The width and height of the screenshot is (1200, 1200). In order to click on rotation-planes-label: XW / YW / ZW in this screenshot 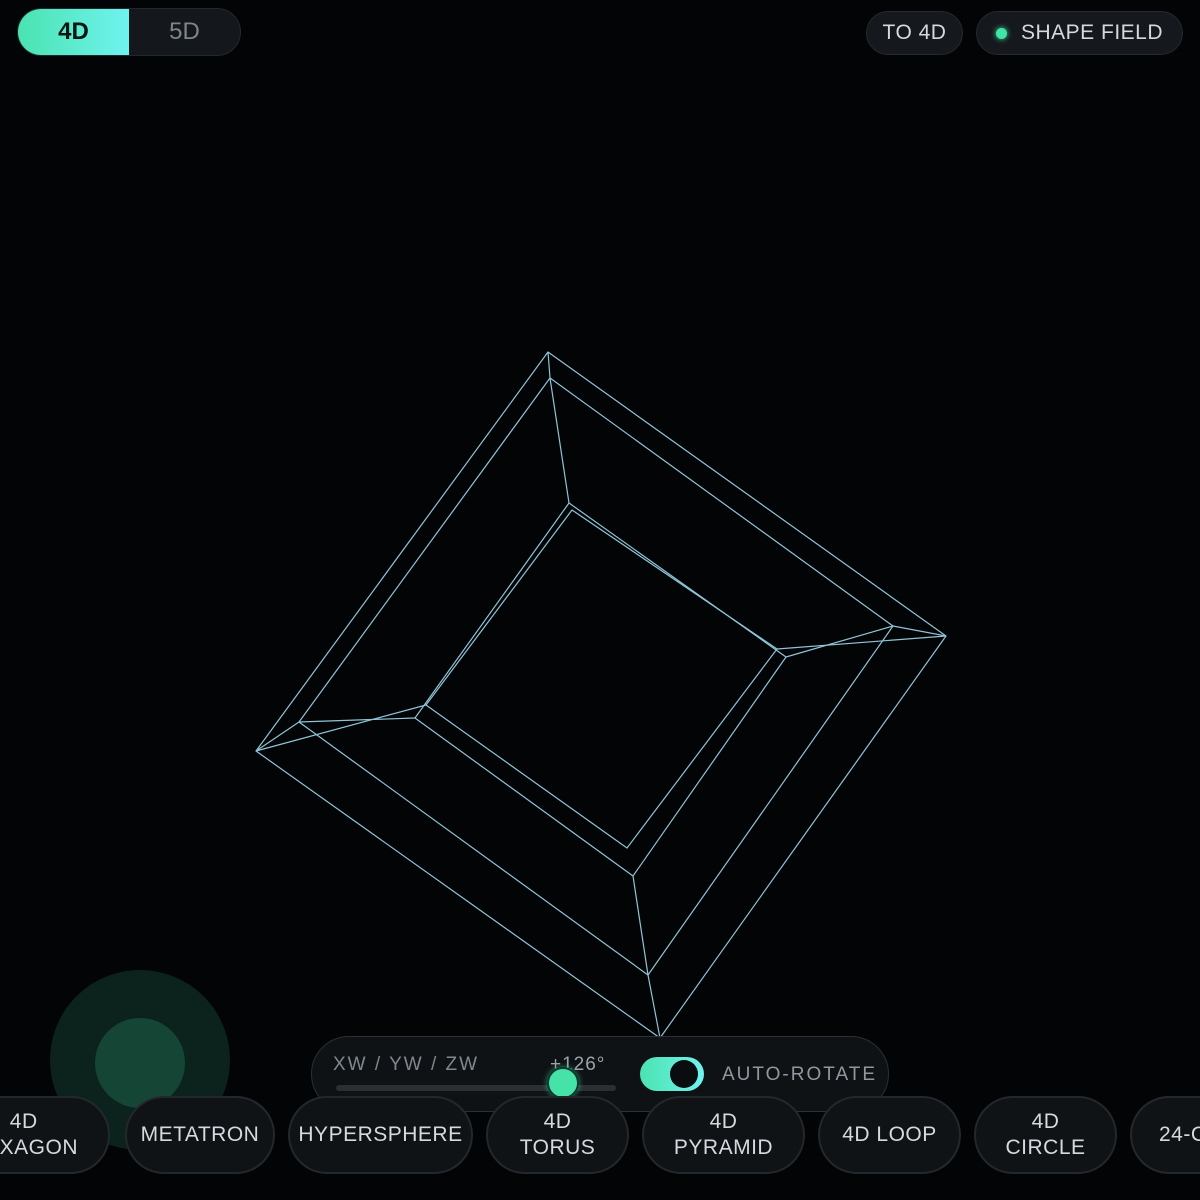, I will do `click(406, 1064)`.